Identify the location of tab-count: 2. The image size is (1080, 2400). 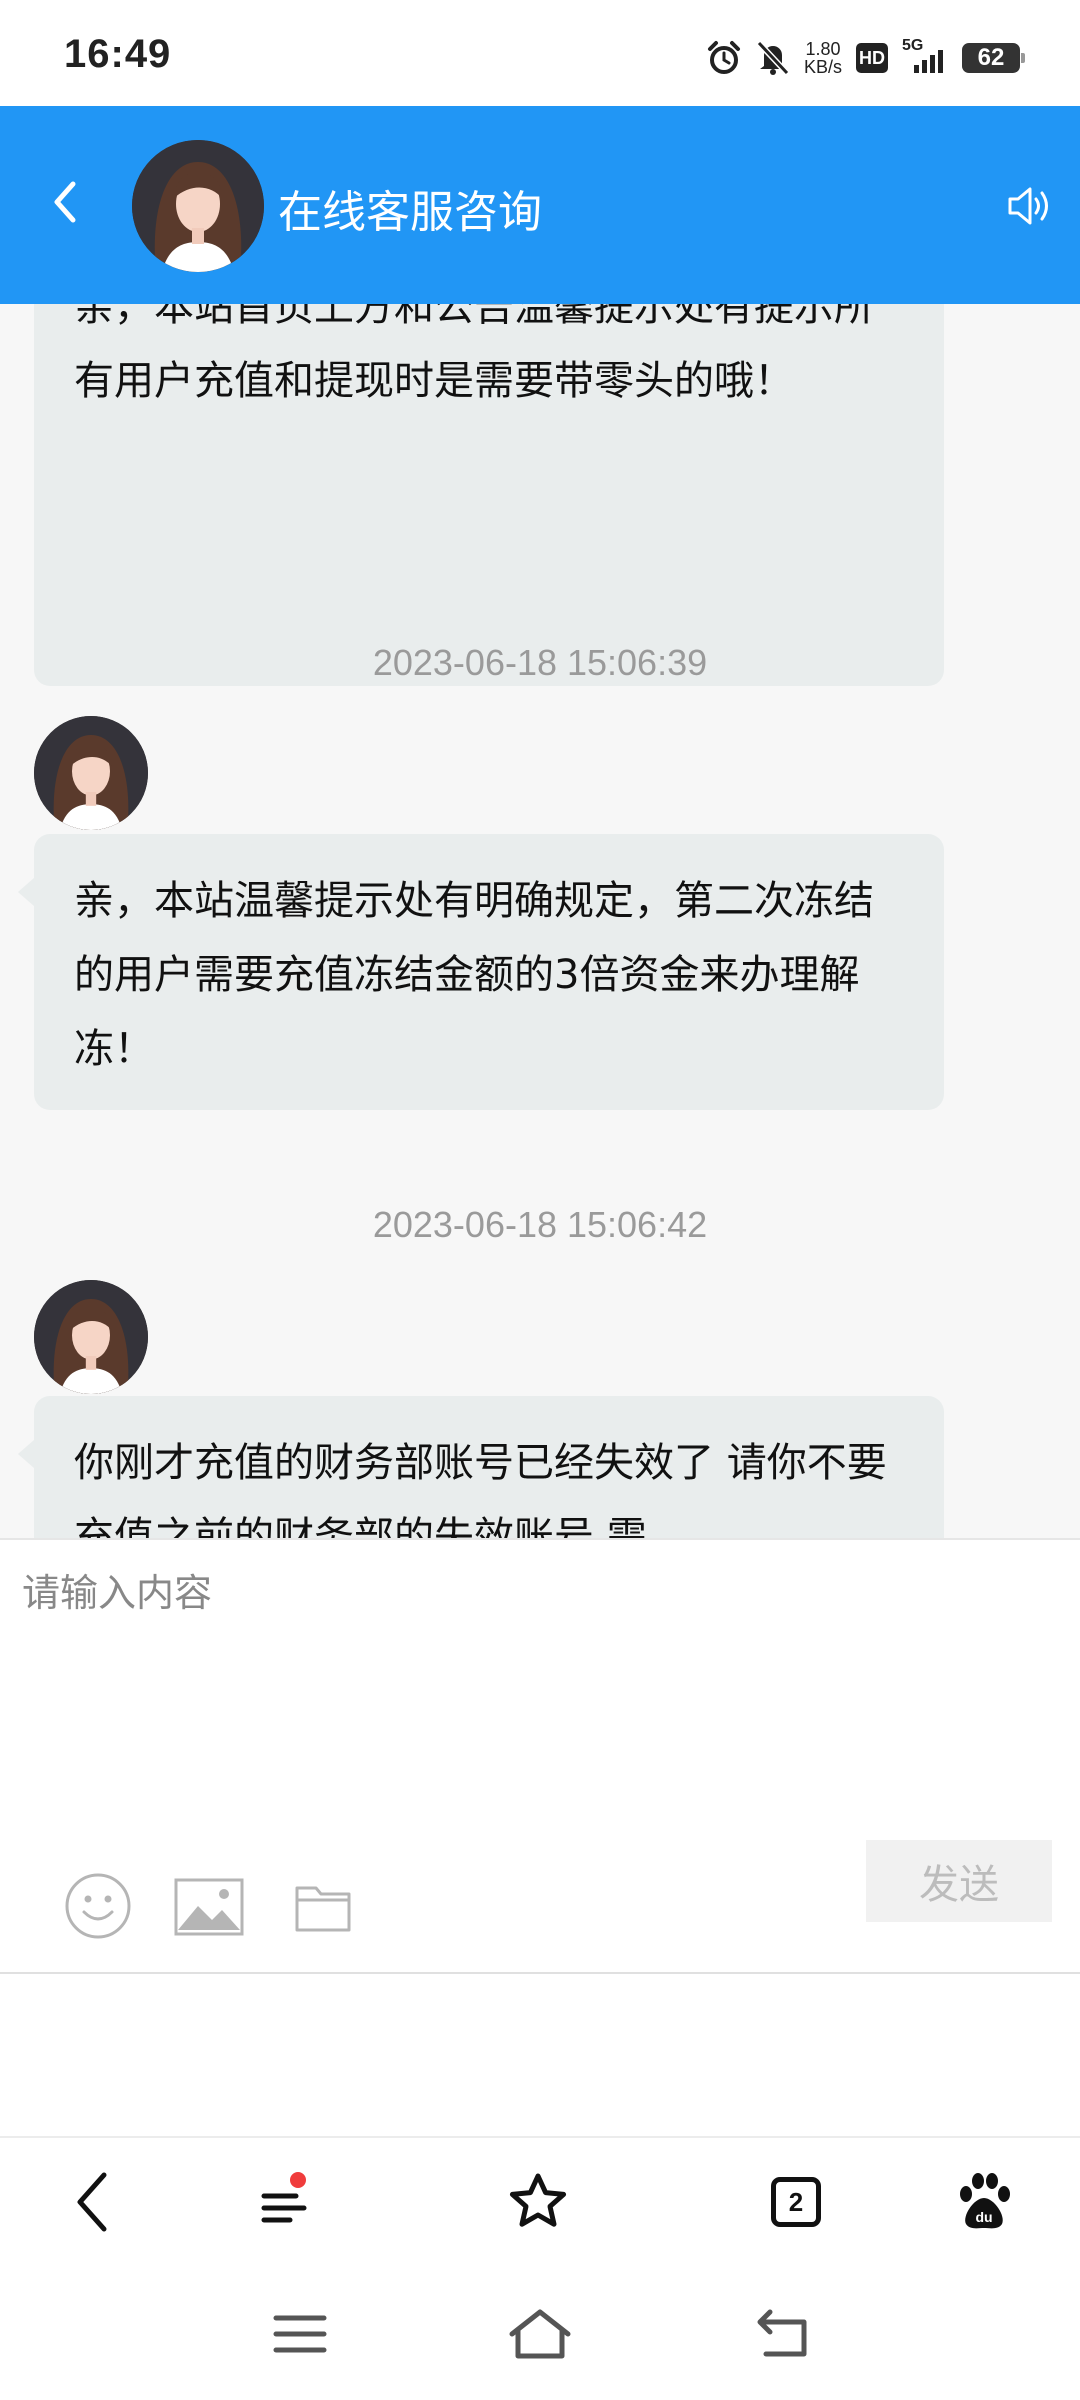
(796, 2202).